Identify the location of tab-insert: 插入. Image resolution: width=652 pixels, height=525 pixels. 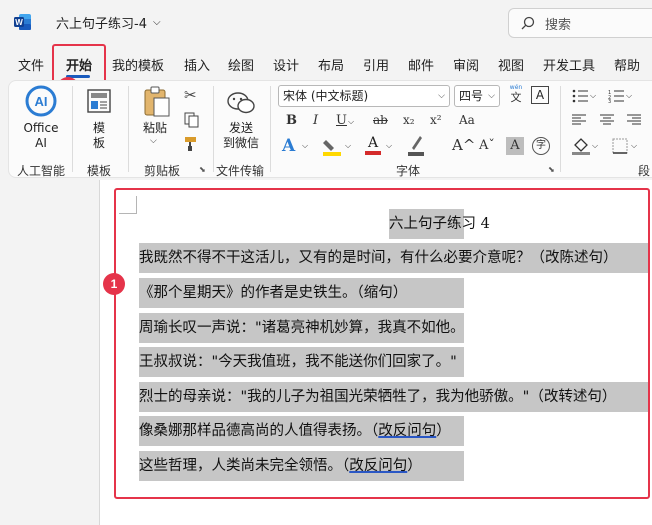
(197, 64).